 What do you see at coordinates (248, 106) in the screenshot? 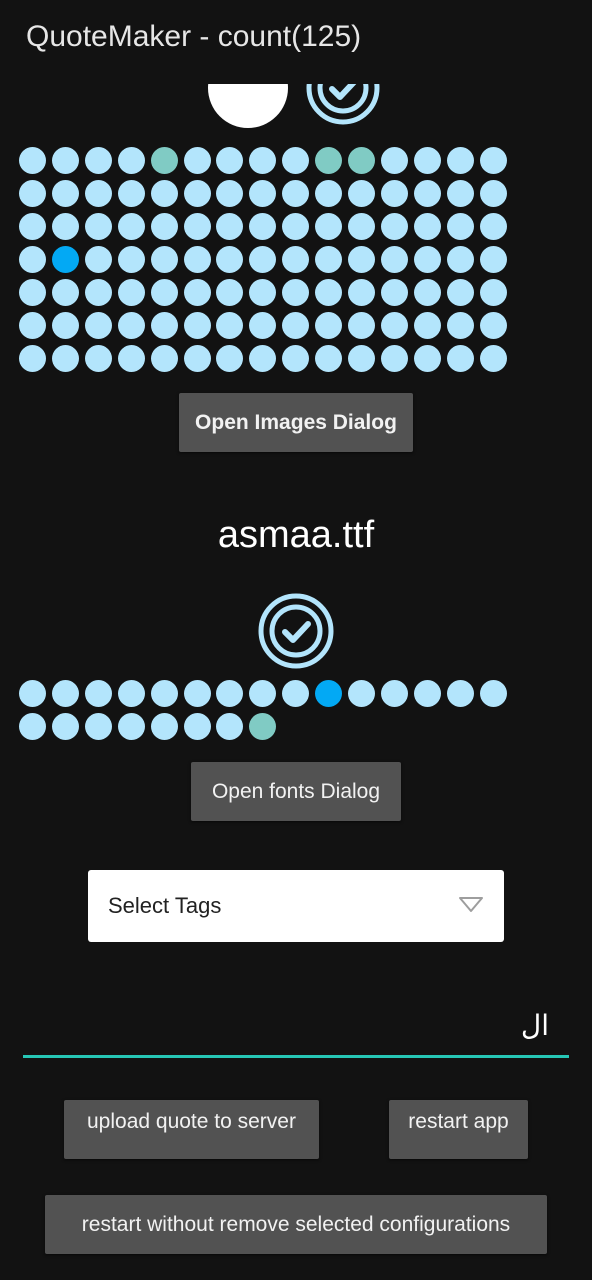
I see `image-preview` at bounding box center [248, 106].